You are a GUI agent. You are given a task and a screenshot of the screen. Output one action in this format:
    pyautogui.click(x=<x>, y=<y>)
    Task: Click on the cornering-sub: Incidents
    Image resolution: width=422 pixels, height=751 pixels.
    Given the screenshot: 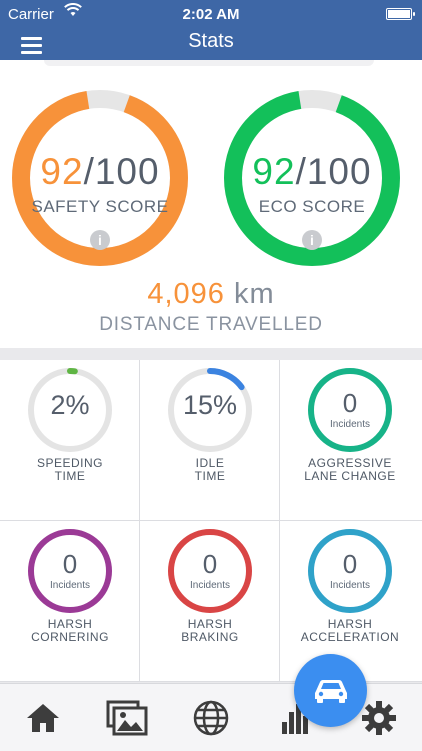 What is the action you would take?
    pyautogui.click(x=70, y=585)
    